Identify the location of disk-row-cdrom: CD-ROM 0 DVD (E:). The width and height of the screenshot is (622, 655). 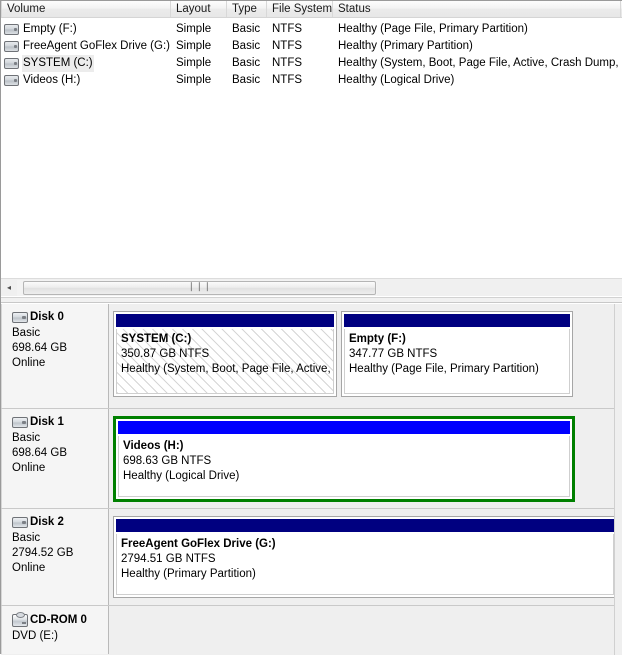
(311, 630).